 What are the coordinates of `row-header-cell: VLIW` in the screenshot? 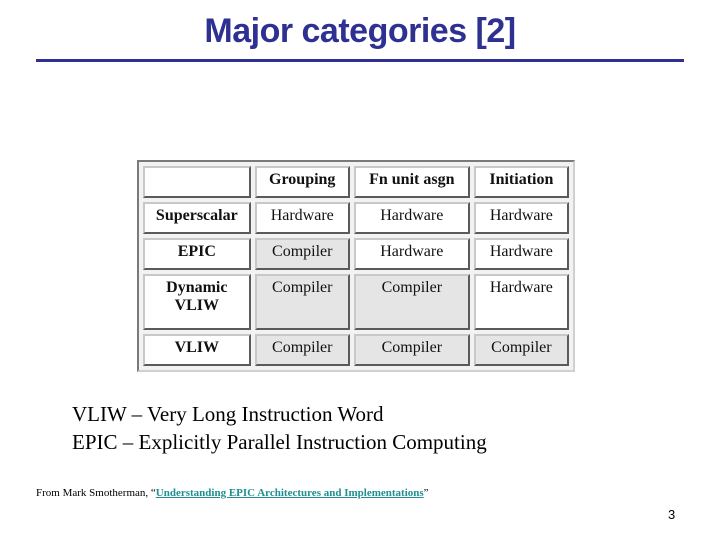 It's located at (197, 349).